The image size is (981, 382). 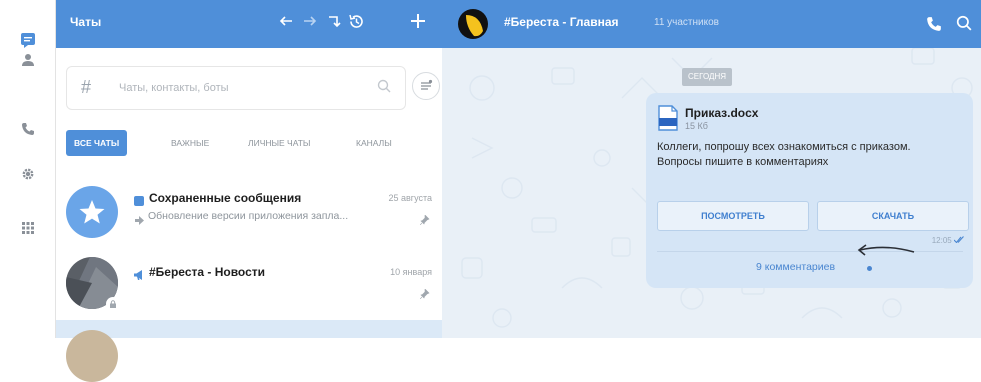 I want to click on lock-icon, so click(x=113, y=304).